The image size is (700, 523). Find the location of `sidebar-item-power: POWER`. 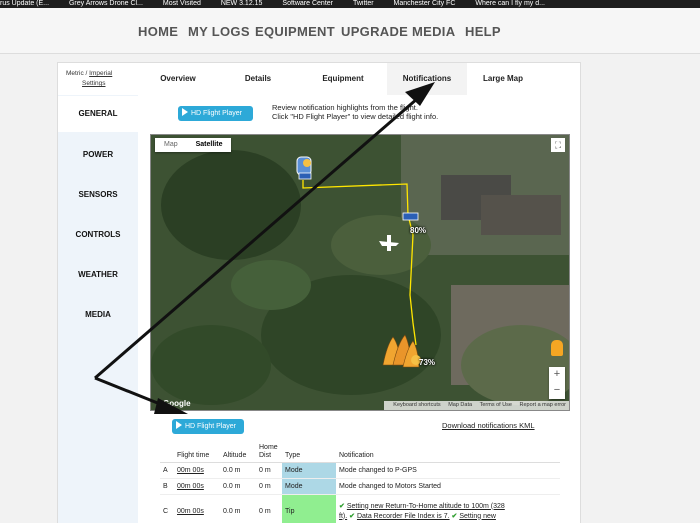

sidebar-item-power: POWER is located at coordinates (98, 154).